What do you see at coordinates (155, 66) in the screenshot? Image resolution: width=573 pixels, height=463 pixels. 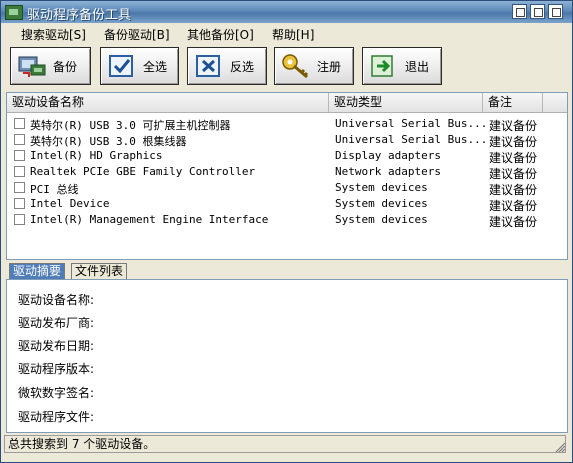 I see `select-all-label: 全选` at bounding box center [155, 66].